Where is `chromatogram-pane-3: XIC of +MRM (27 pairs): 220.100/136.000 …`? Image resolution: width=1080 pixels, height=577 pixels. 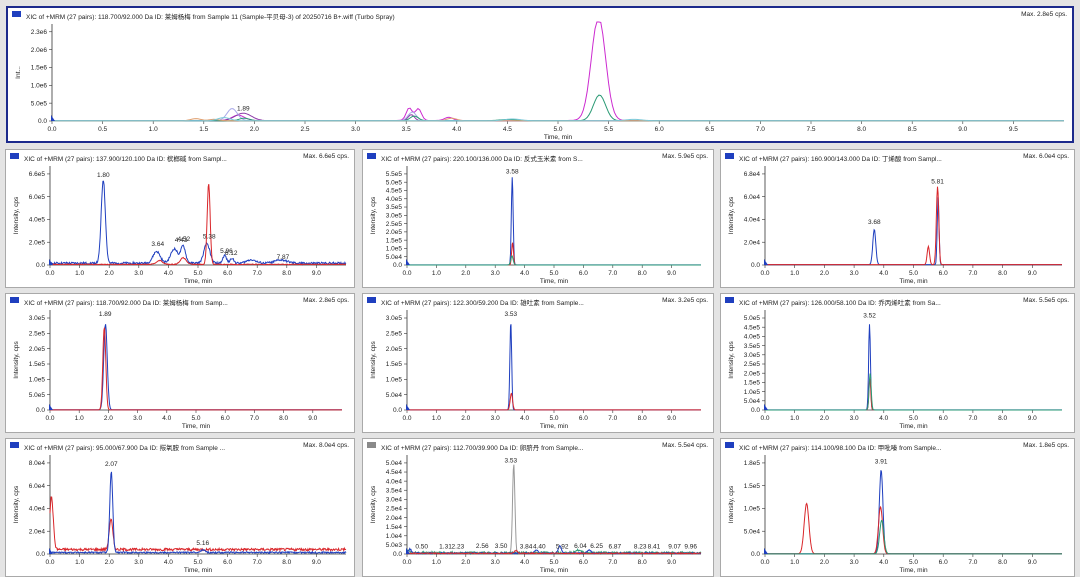
chromatogram-pane-3: XIC of +MRM (27 pairs): 220.100/136.000 … is located at coordinates (538, 218).